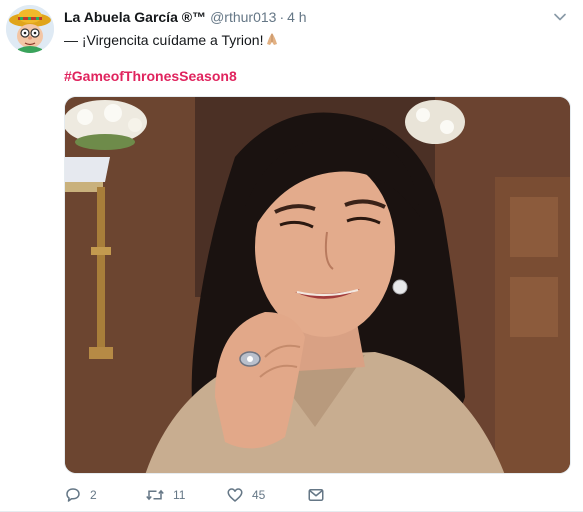 This screenshot has width=583, height=512. What do you see at coordinates (245, 495) in the screenshot?
I see `like-button: 45` at bounding box center [245, 495].